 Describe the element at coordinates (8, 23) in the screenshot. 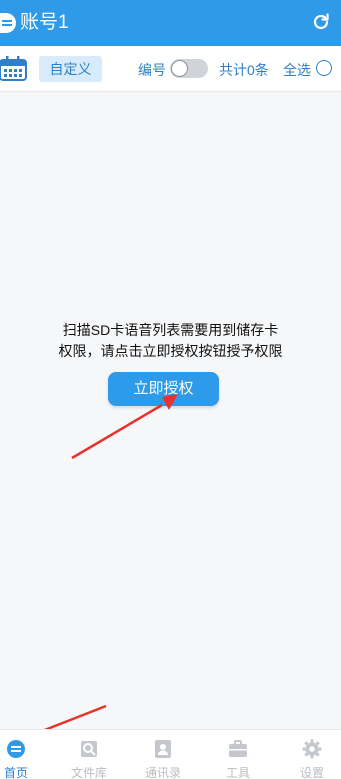

I see `back-icon` at that location.